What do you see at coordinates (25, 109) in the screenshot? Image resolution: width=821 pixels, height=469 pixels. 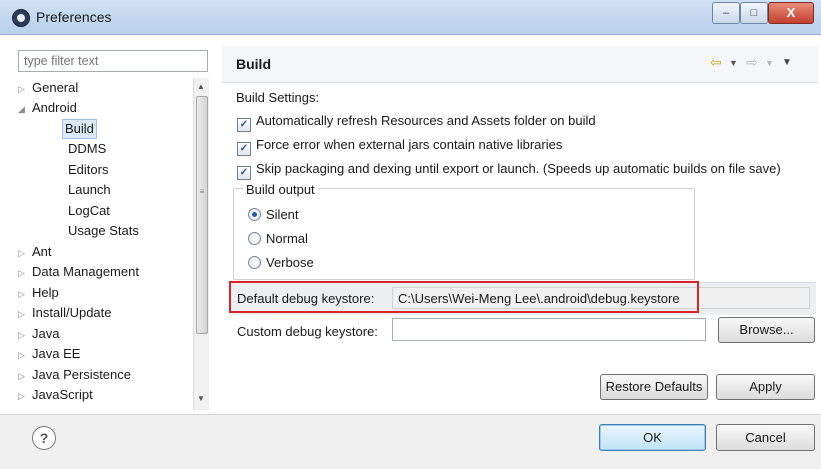 I see `collapse-arrow-icon: ◢` at bounding box center [25, 109].